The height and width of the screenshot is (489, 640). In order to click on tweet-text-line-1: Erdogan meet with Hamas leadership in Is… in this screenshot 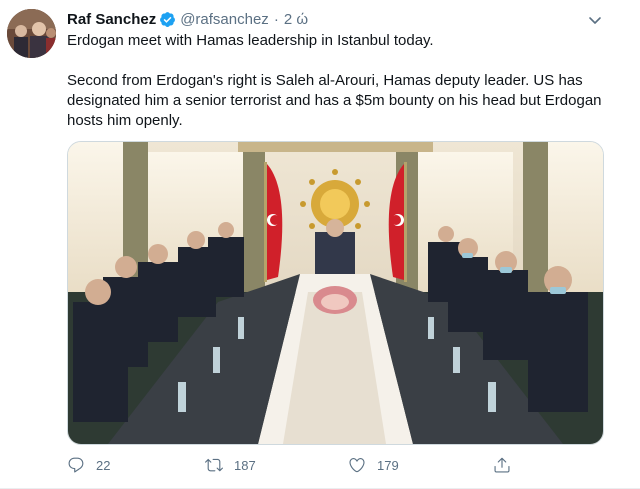, I will do `click(250, 40)`.